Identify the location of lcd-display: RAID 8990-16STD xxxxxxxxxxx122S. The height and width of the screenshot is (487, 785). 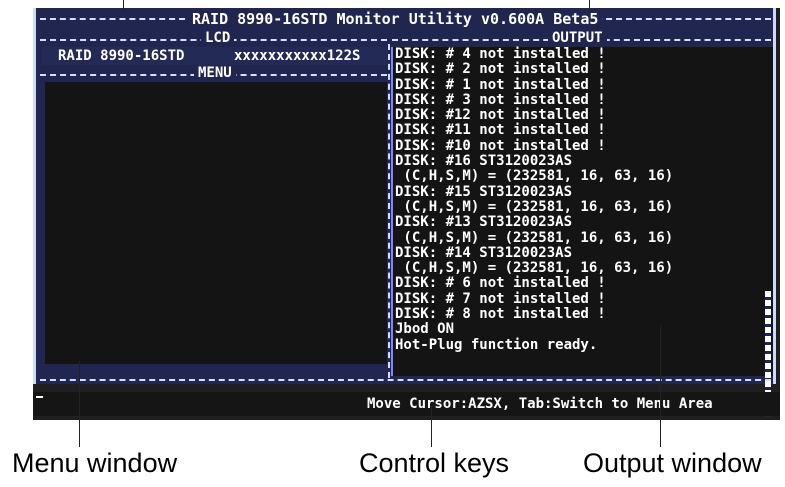
(215, 56).